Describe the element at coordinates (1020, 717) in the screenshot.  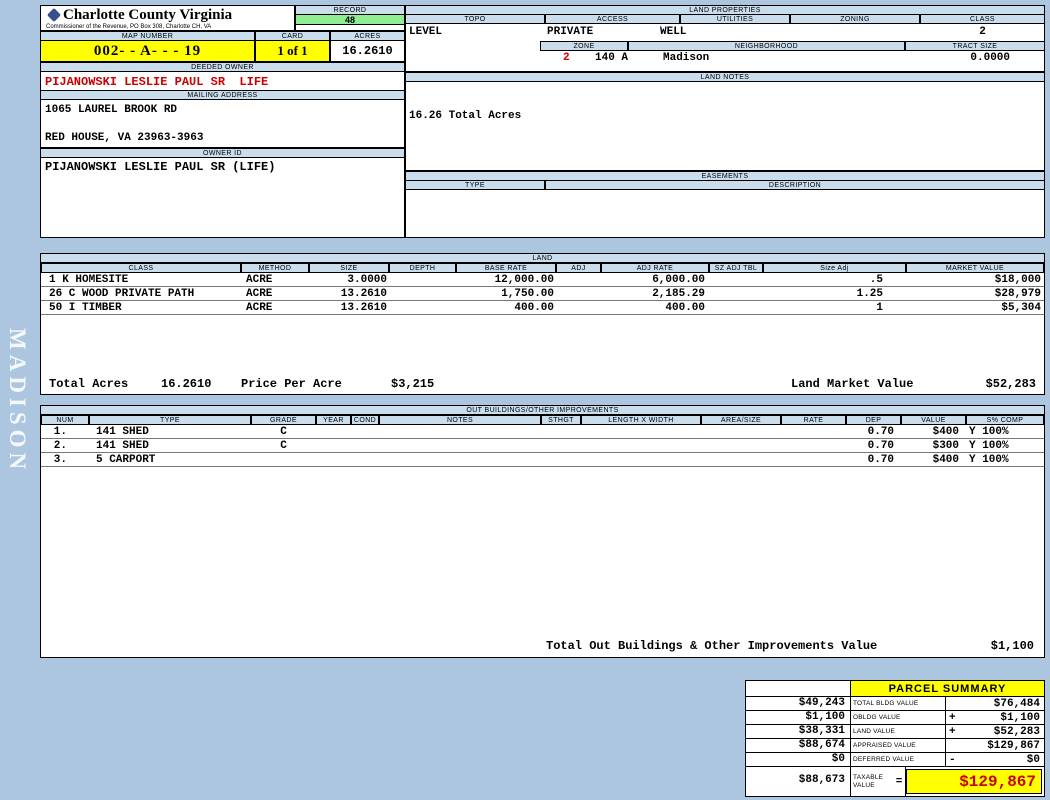
I see `ps-current-value: $1,100` at that location.